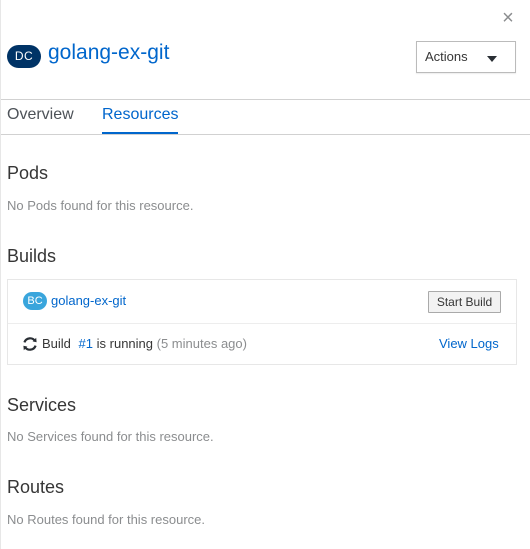  I want to click on pods-empty-message: No Pods found for this resource., so click(100, 205).